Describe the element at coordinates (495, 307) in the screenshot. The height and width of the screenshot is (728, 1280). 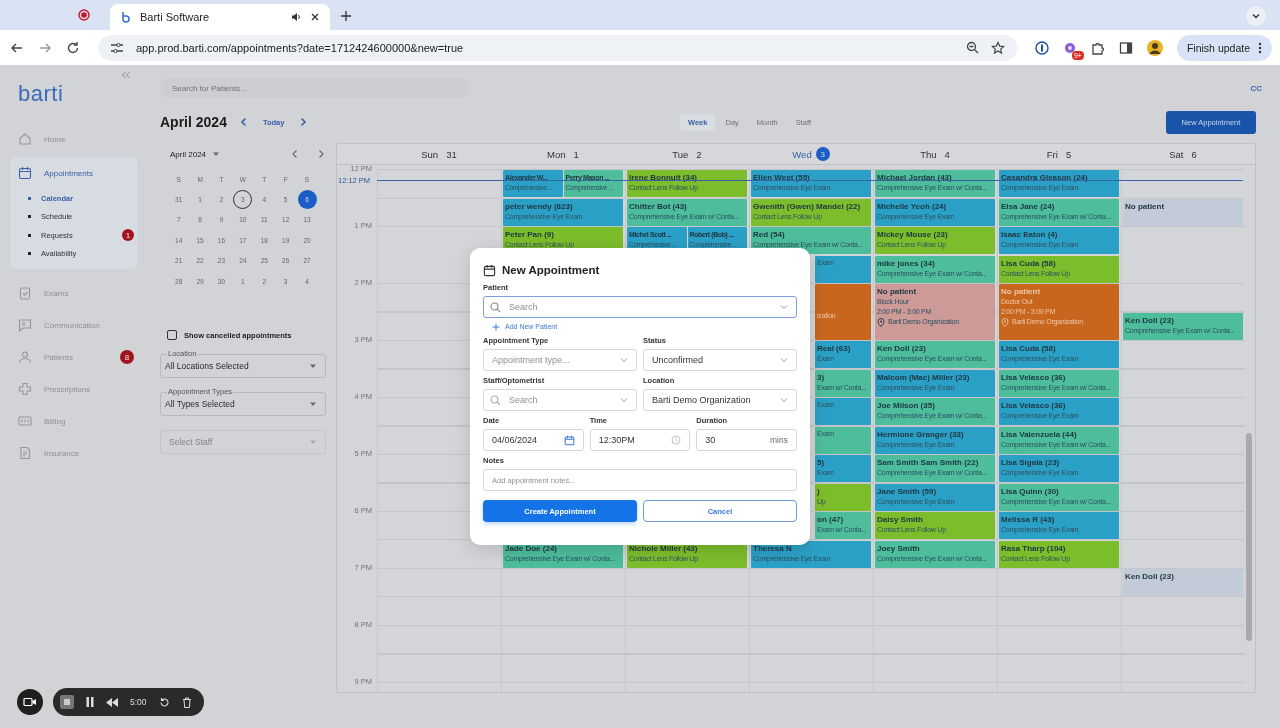
I see `search-icon` at that location.